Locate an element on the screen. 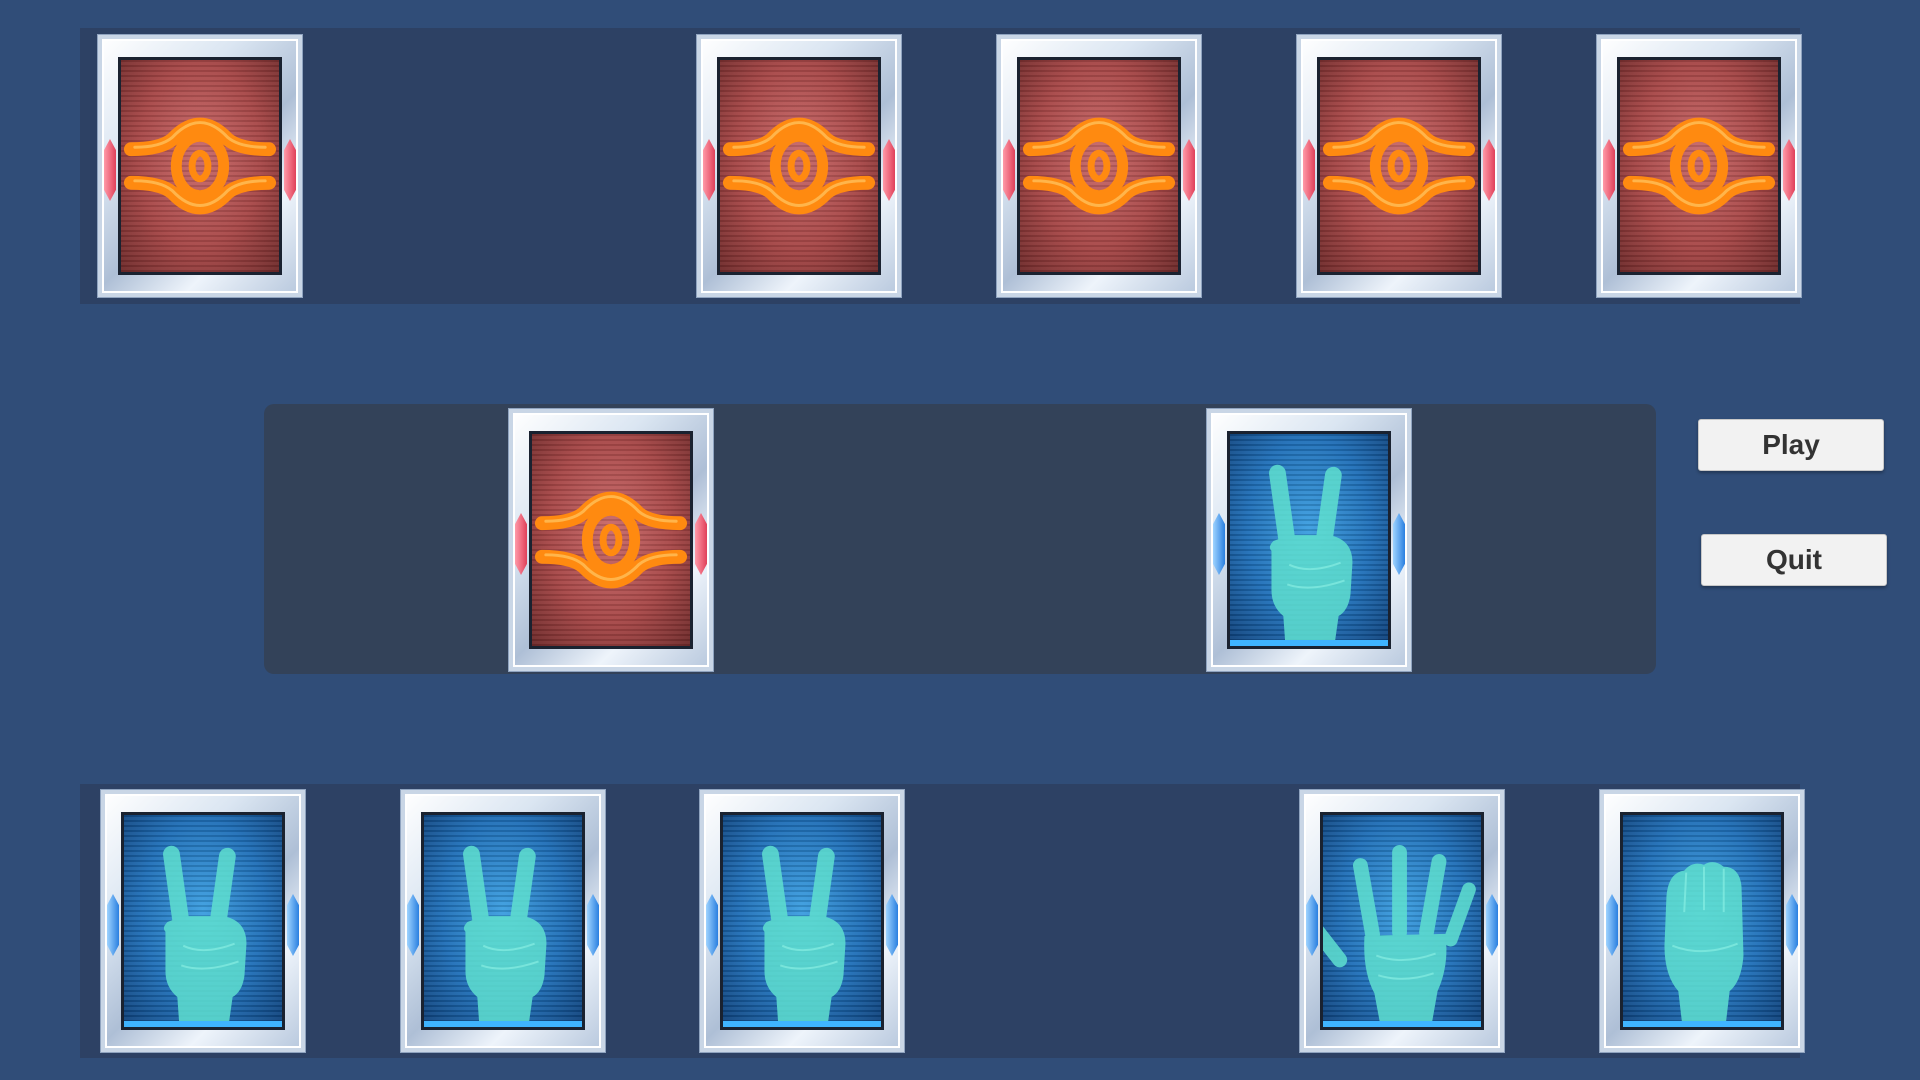 The height and width of the screenshot is (1080, 1920). opponent-played-card is located at coordinates (611, 540).